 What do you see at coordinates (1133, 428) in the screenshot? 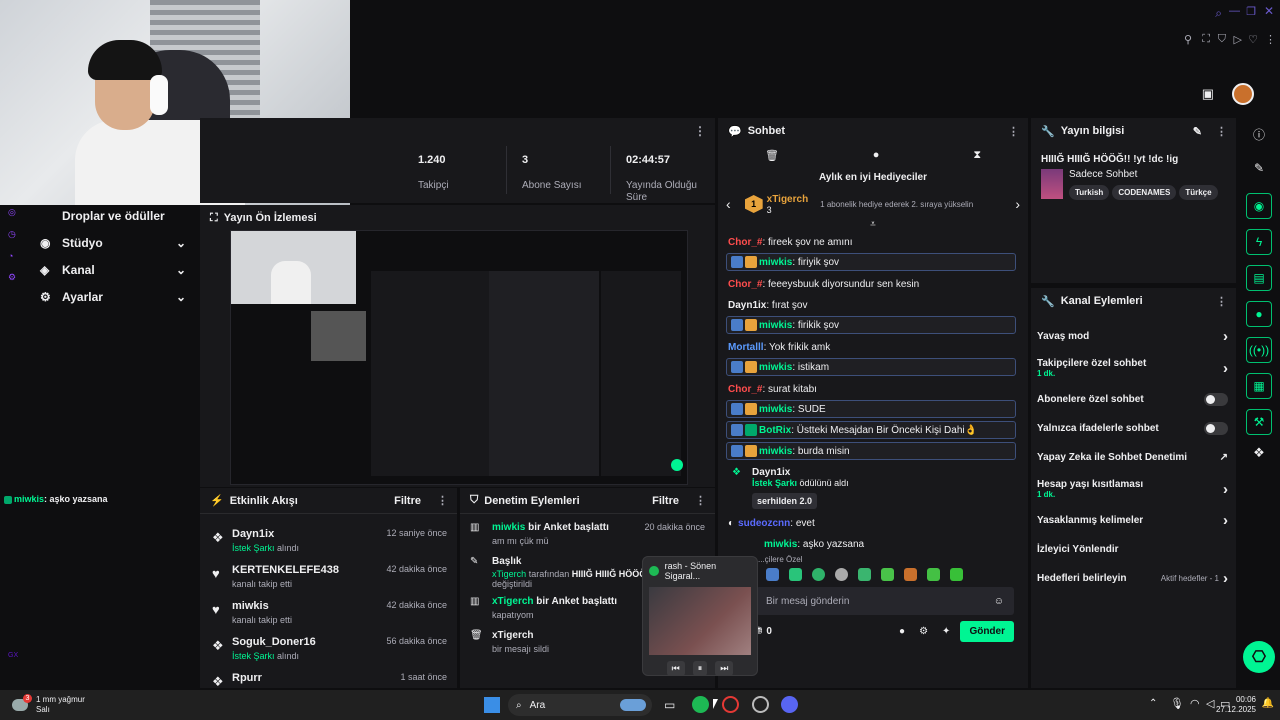
I see `channel-action-item: Yalnızca ifadelerle sohbet` at bounding box center [1133, 428].